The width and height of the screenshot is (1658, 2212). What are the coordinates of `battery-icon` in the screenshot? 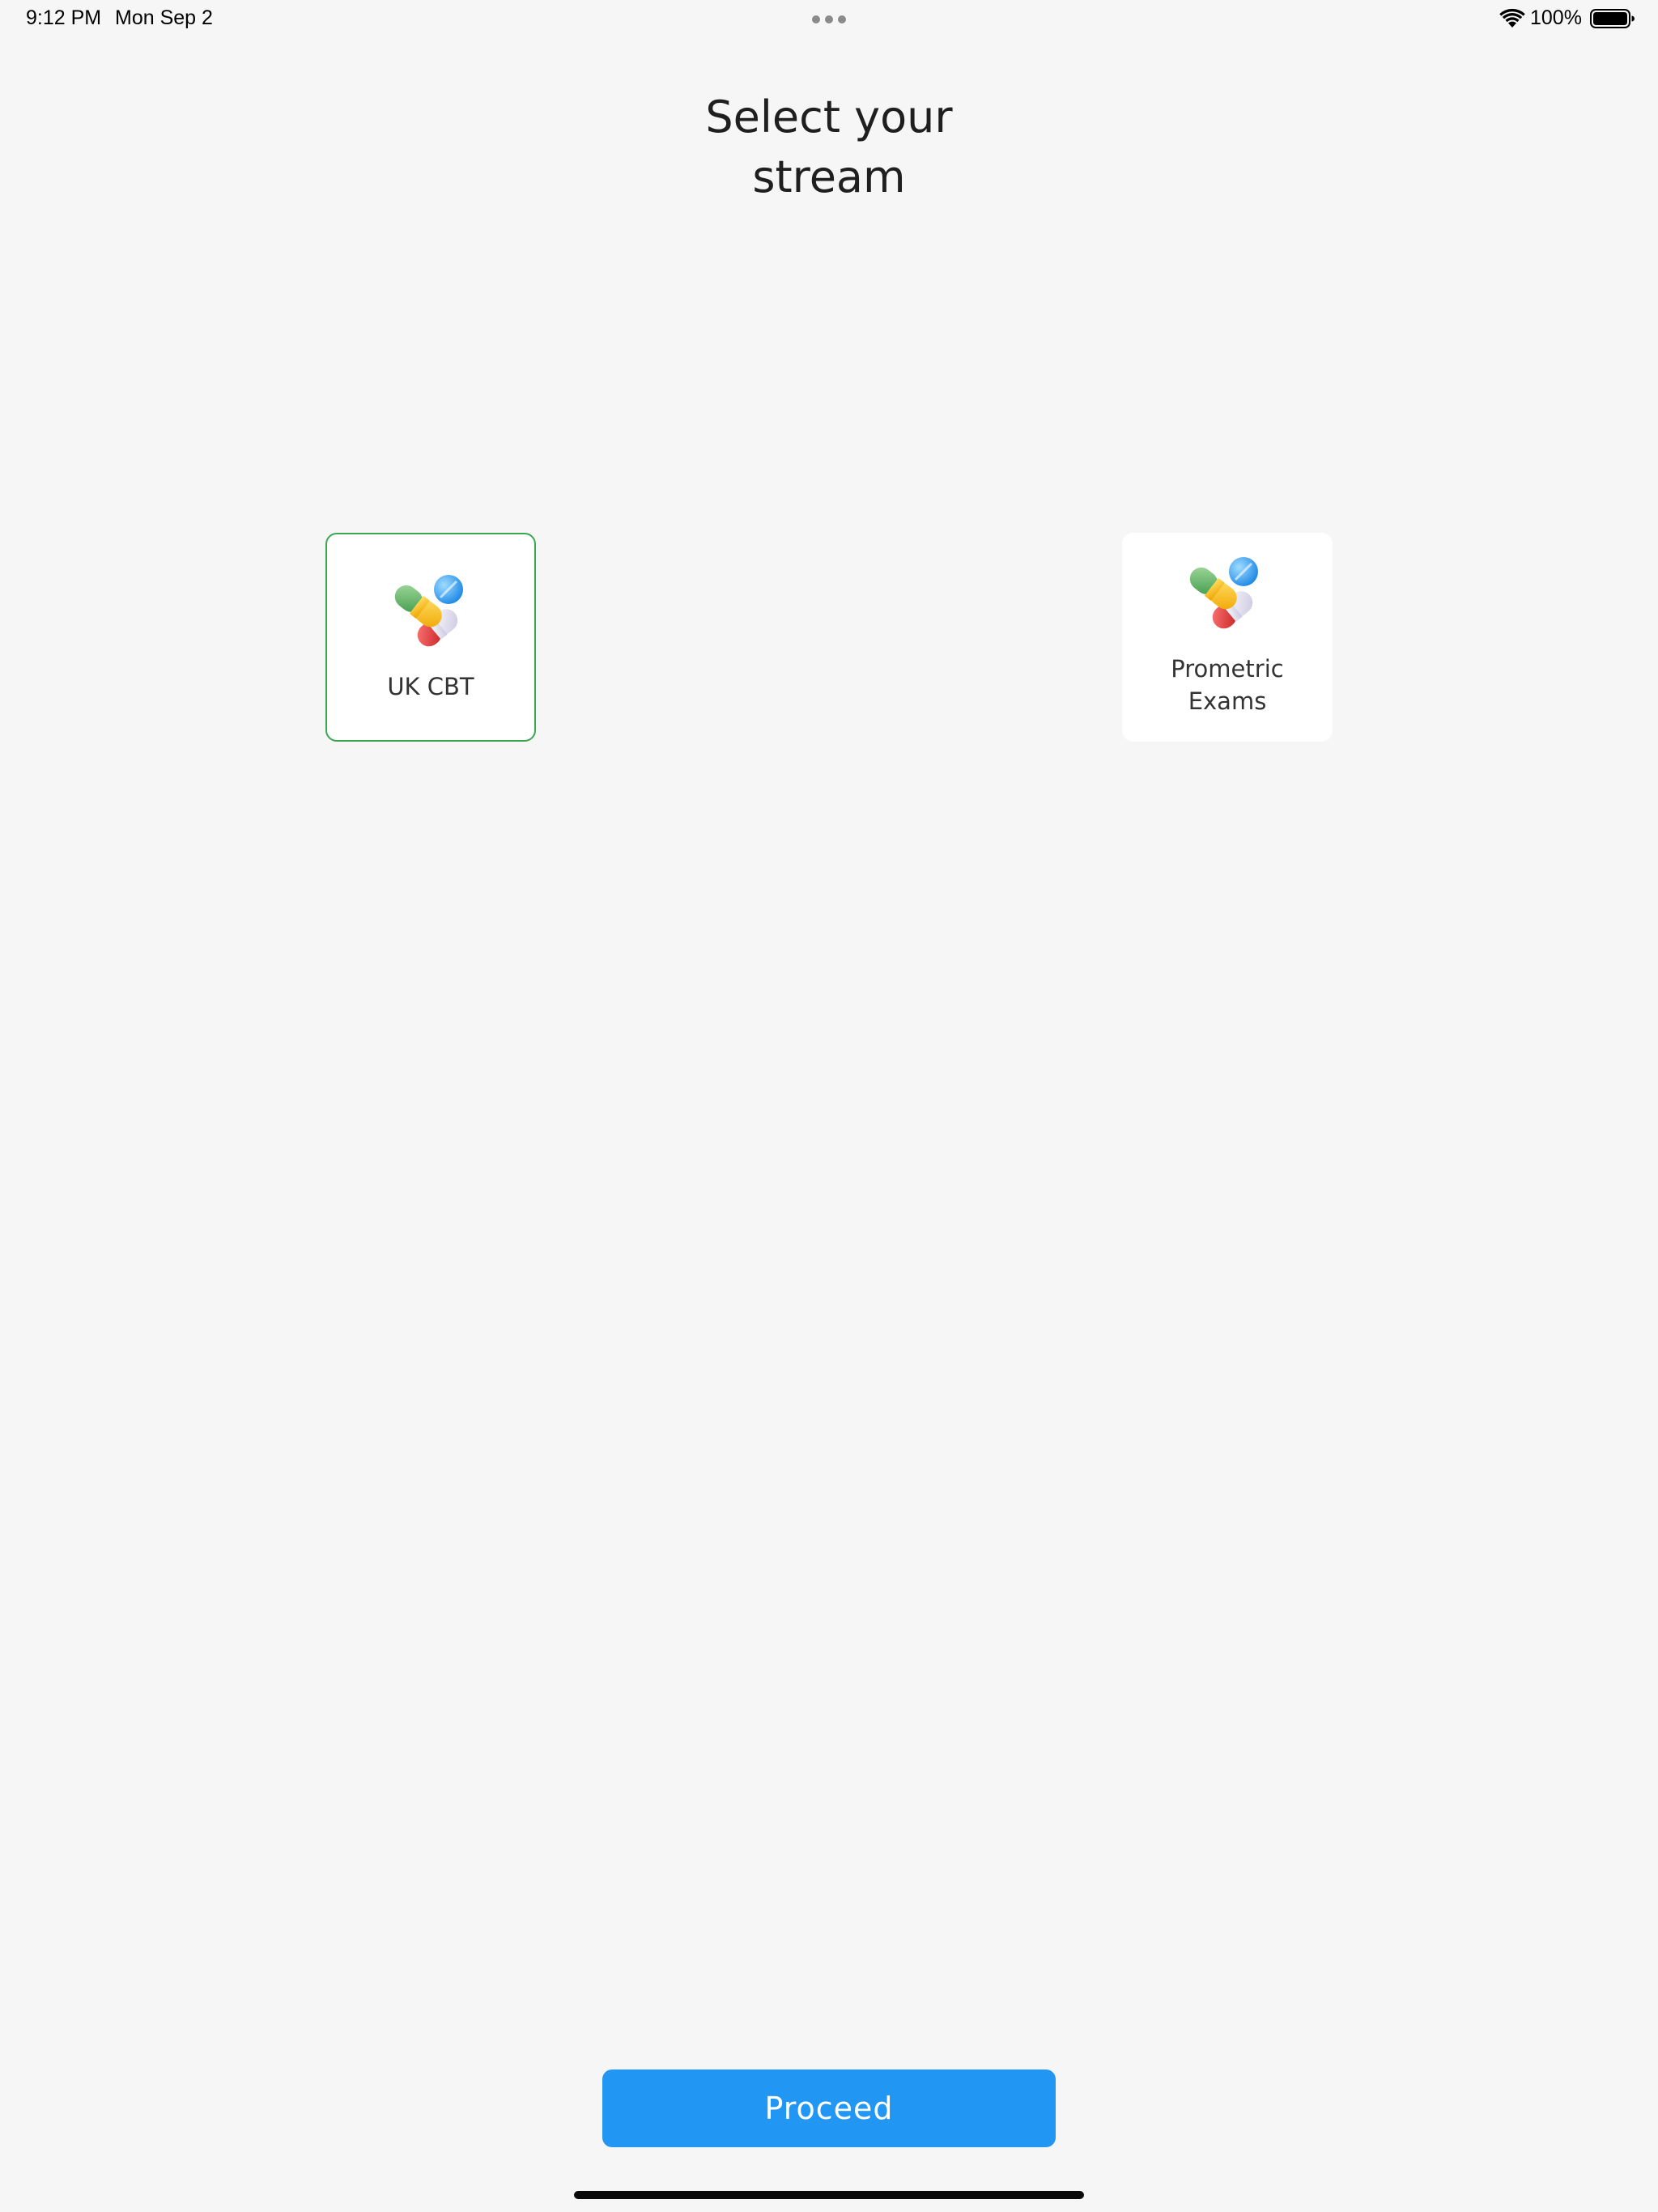 It's located at (1612, 19).